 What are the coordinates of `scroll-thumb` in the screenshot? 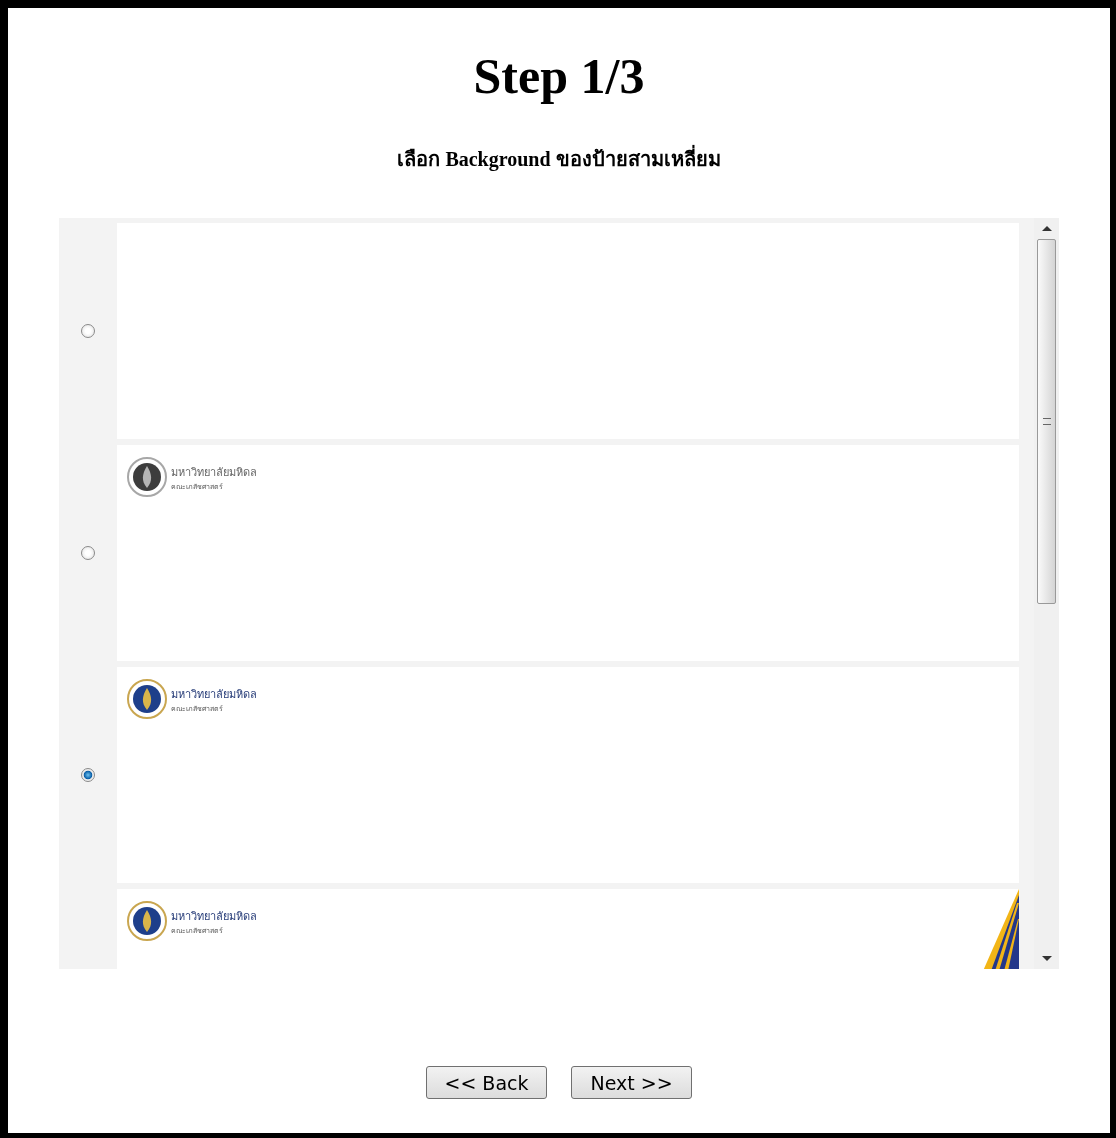 It's located at (1046, 421).